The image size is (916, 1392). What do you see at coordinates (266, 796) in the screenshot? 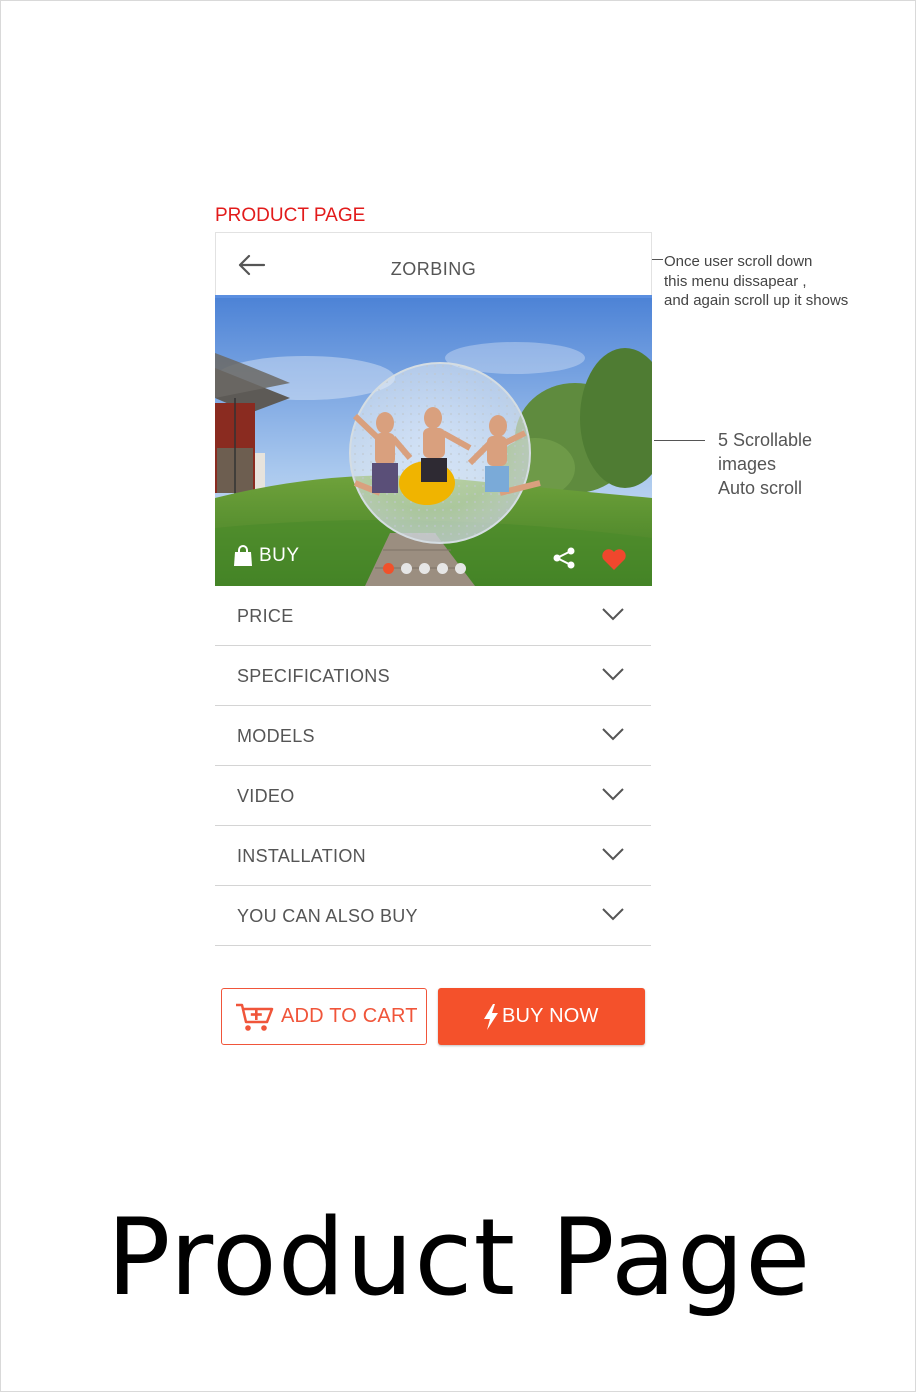
I see `accordion-label: VIDEO` at bounding box center [266, 796].